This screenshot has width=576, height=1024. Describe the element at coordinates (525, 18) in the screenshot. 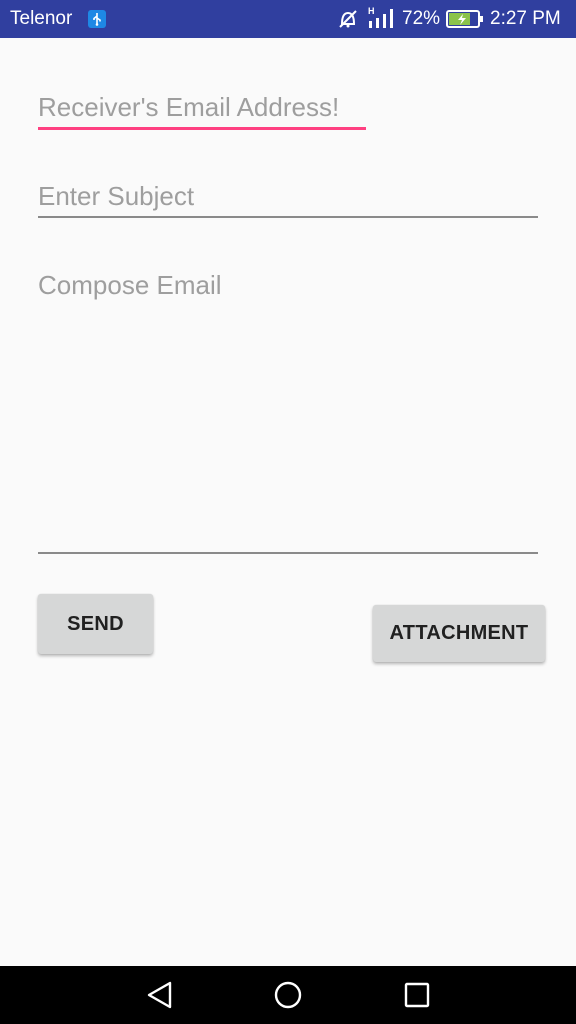

I see `clock: 2:27 PM` at that location.